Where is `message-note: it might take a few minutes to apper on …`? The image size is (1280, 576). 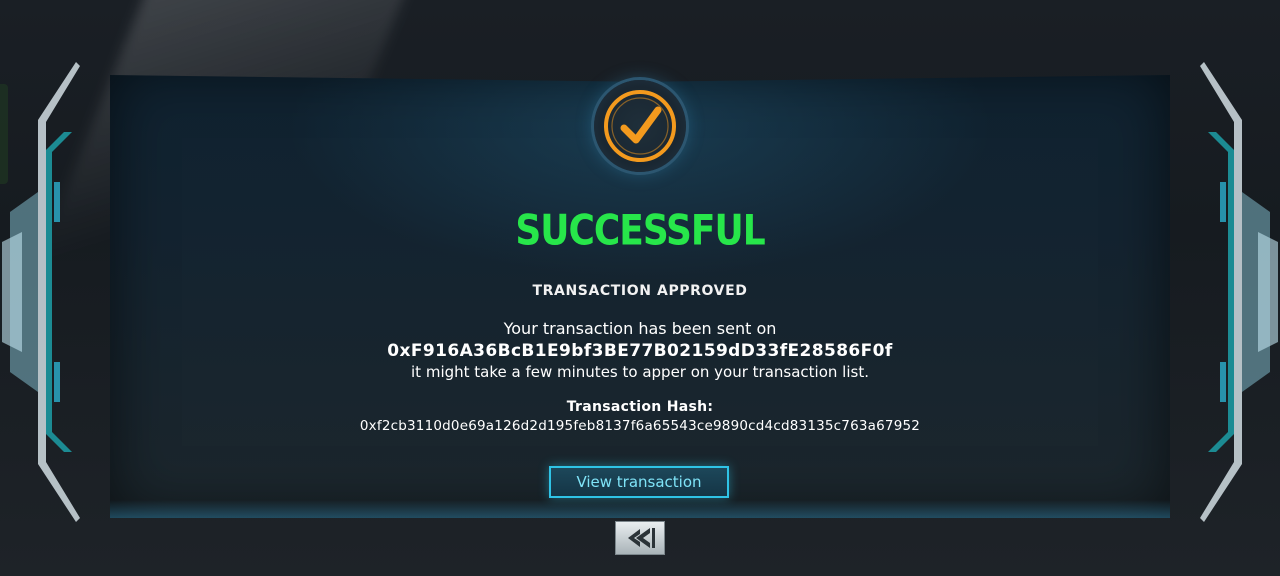 message-note: it might take a few minutes to apper on … is located at coordinates (640, 372).